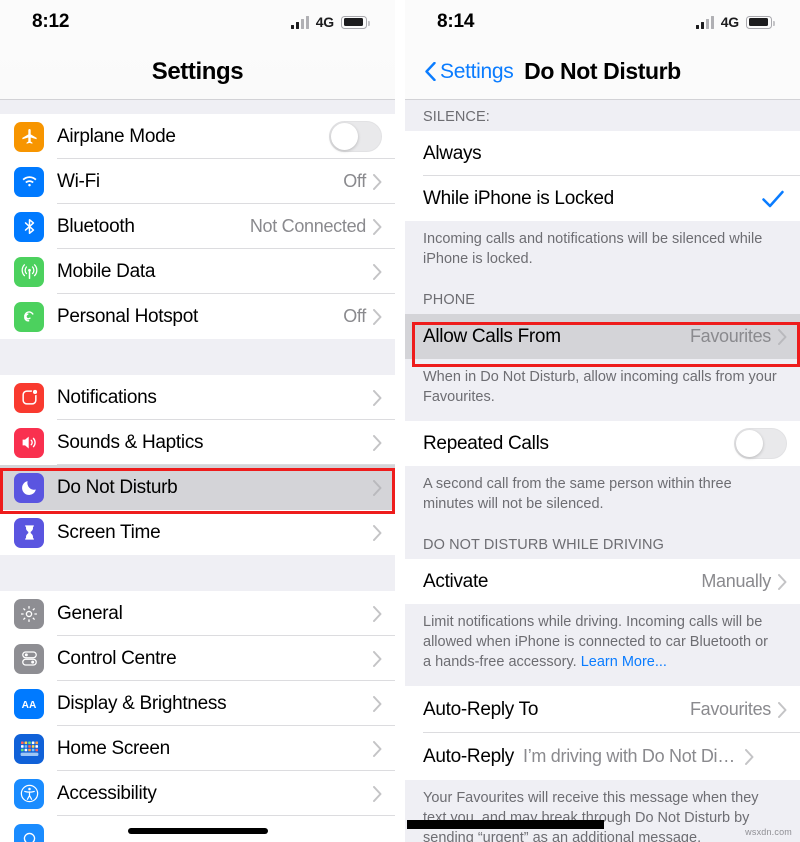  I want to click on settings-row-accessibility: Accessibility, so click(197, 793).